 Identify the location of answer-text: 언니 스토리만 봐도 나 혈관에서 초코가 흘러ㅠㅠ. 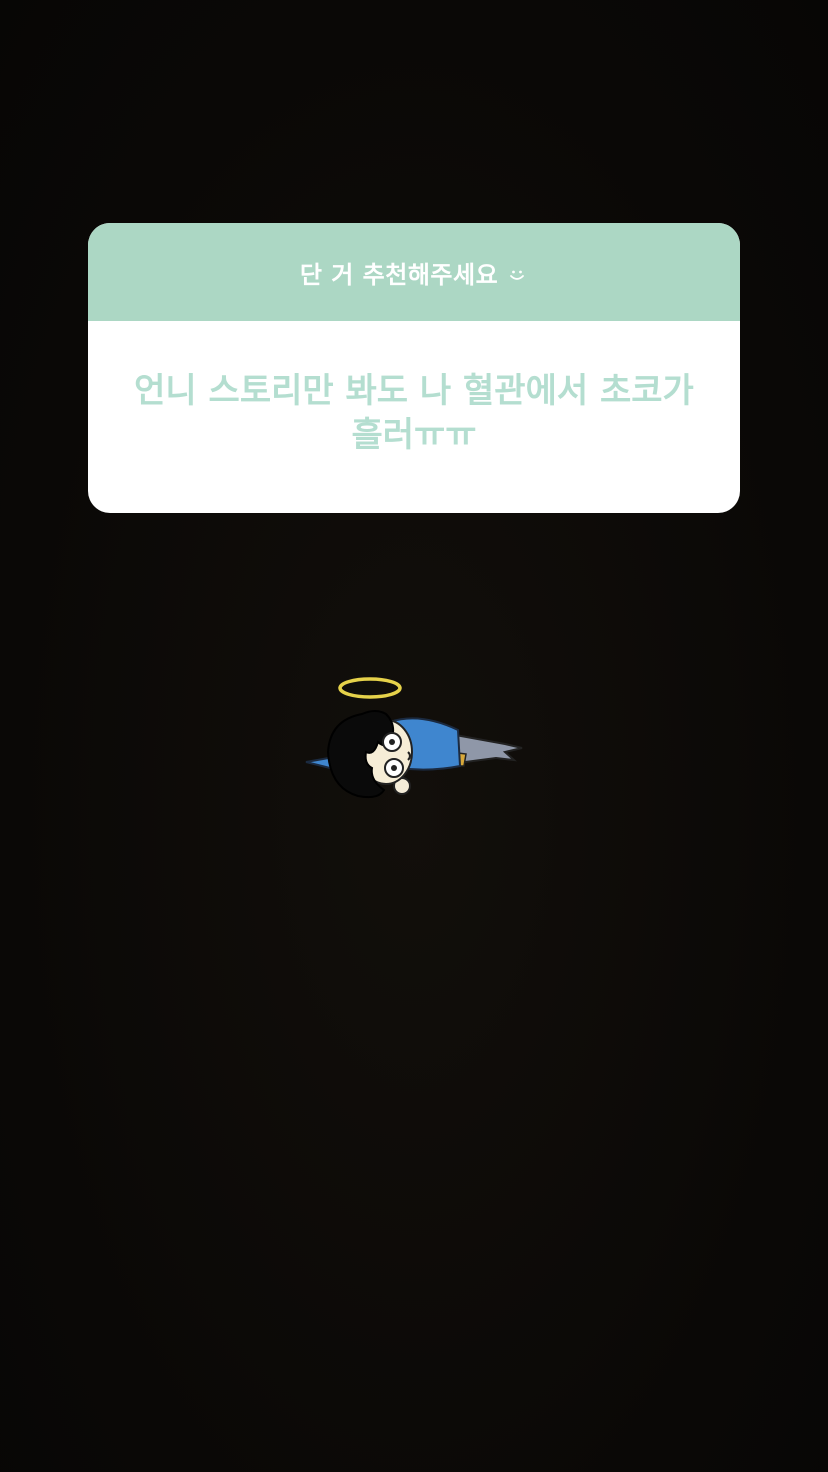
(414, 413).